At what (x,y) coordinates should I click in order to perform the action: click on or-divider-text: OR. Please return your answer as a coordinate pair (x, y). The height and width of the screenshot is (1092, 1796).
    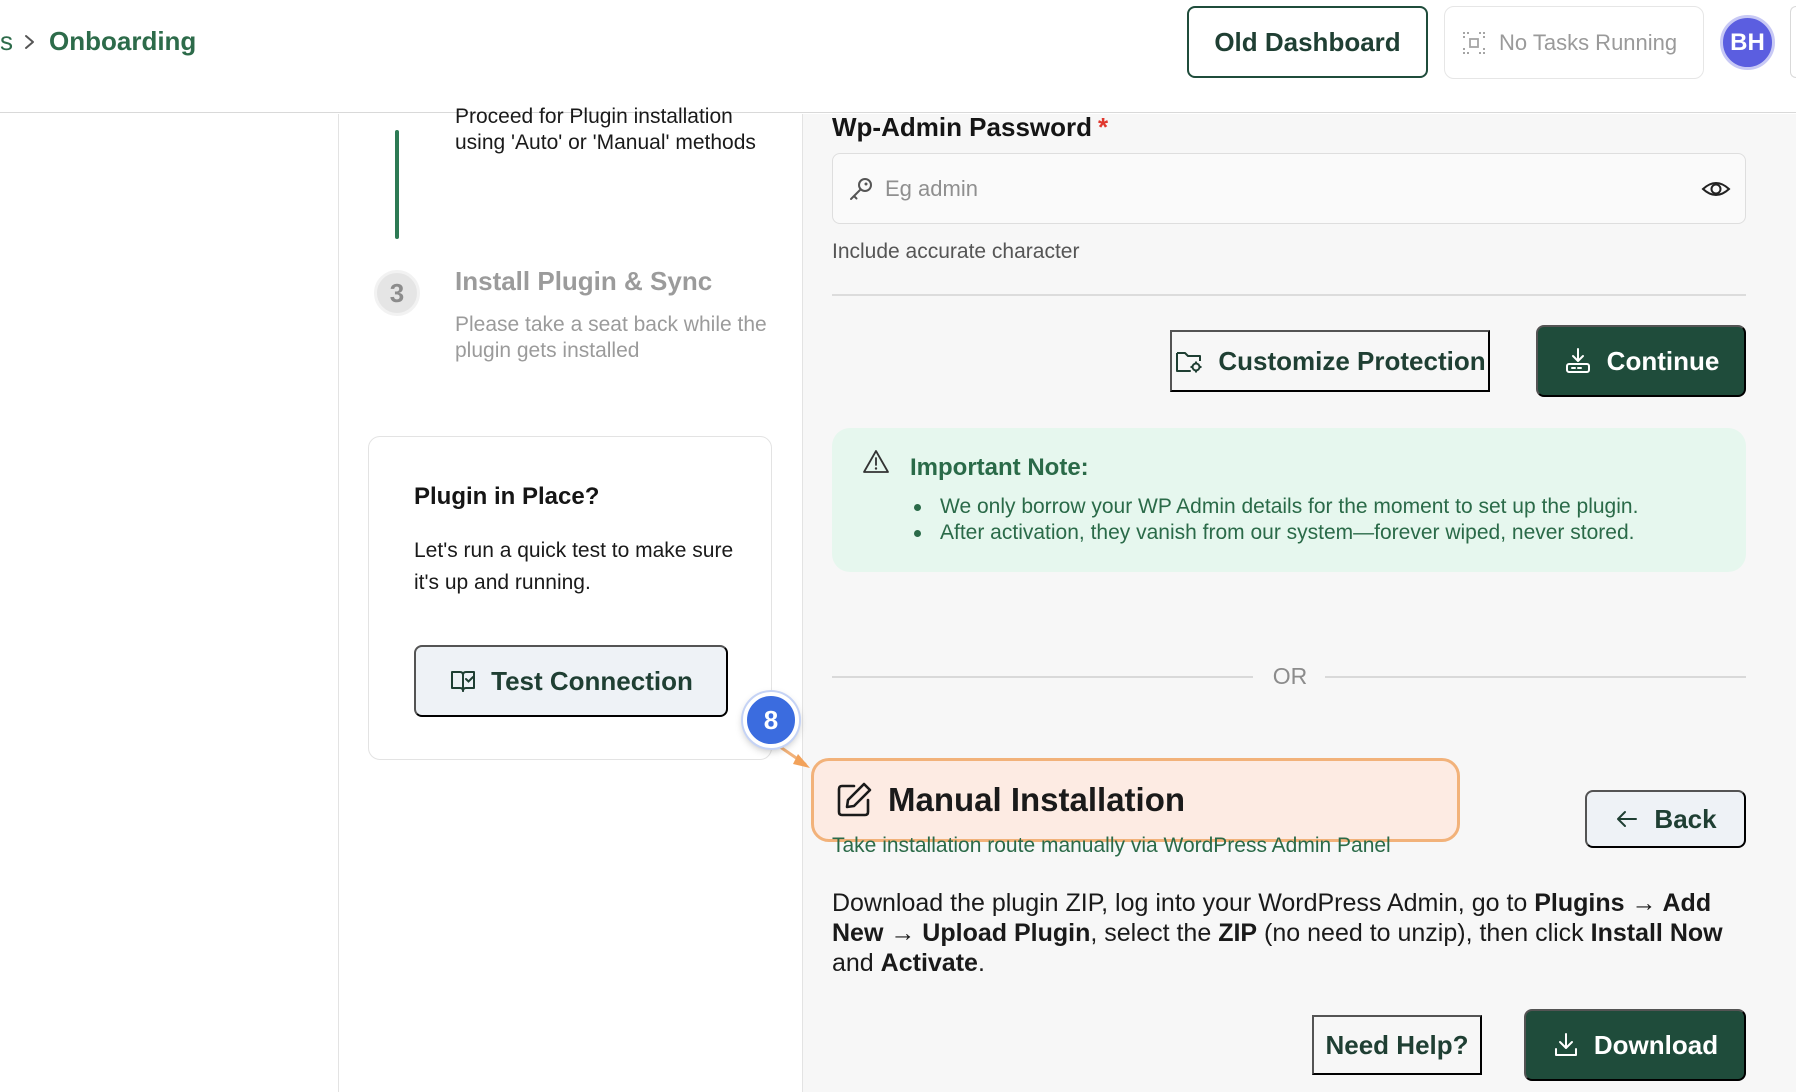
    Looking at the image, I should click on (1290, 676).